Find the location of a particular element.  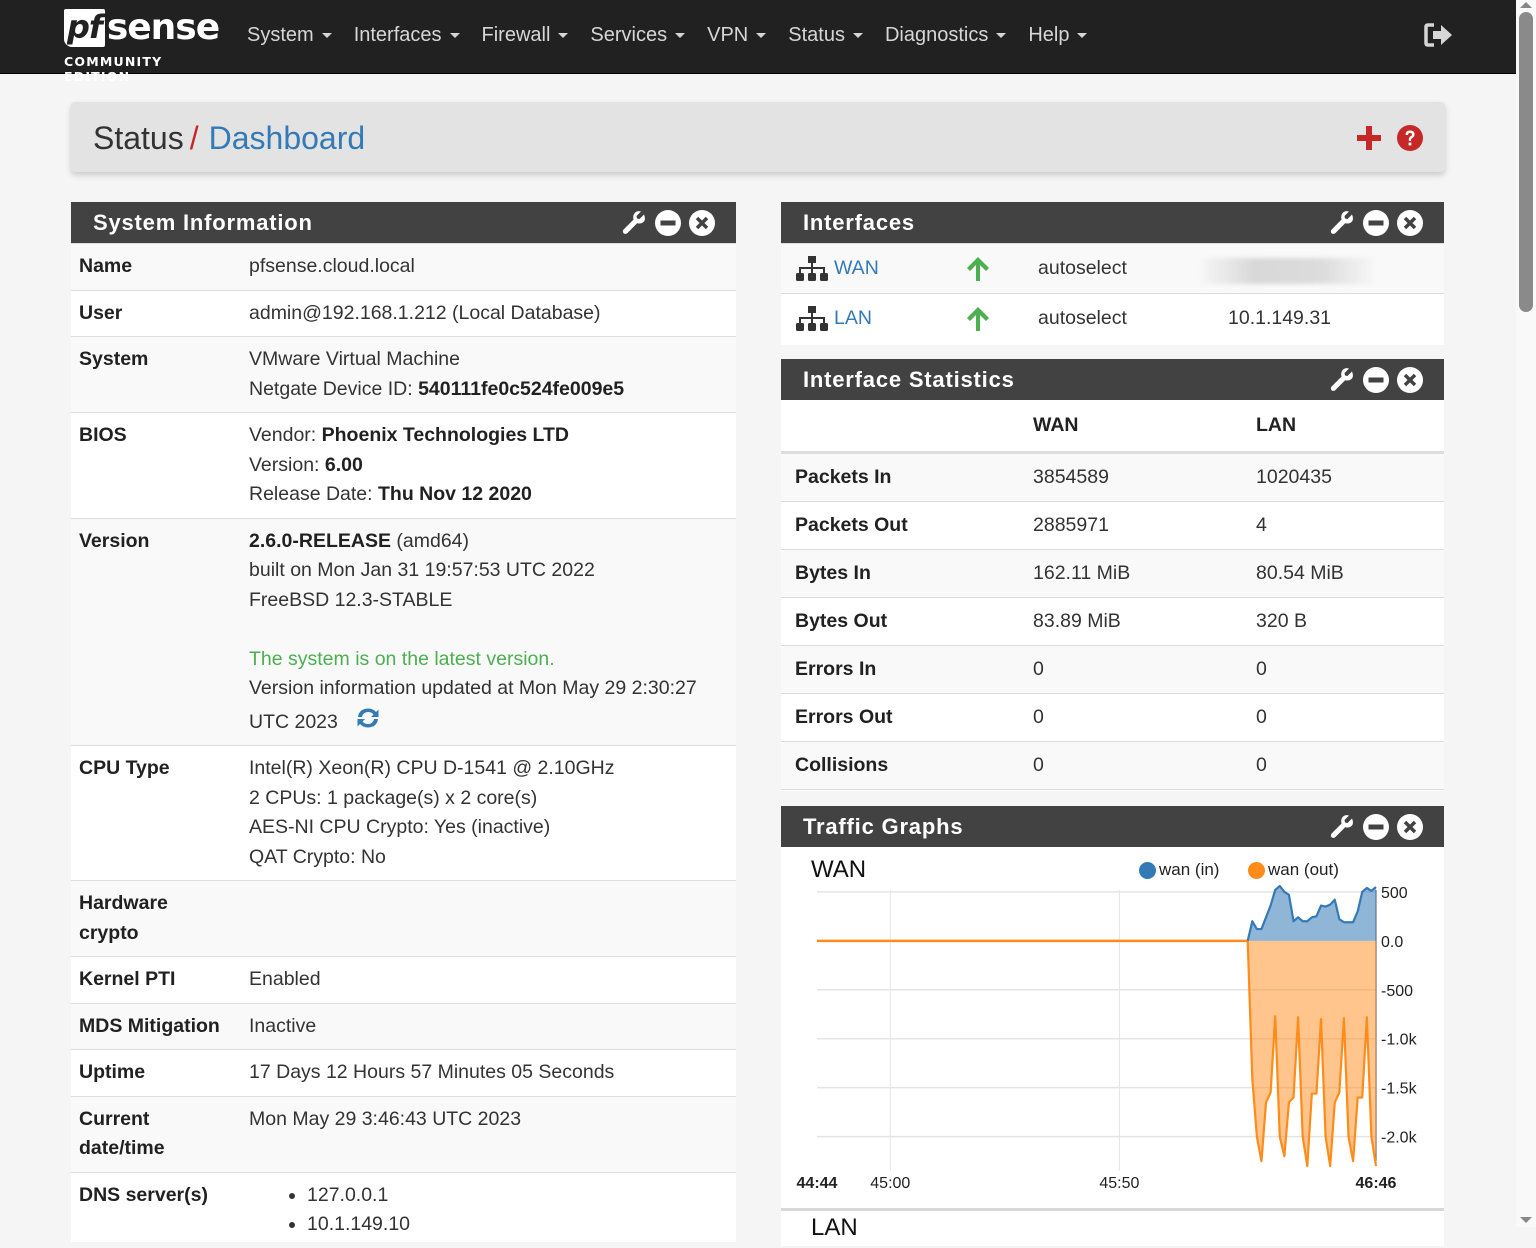

stats-lan-value: 320 B is located at coordinates (1281, 621).